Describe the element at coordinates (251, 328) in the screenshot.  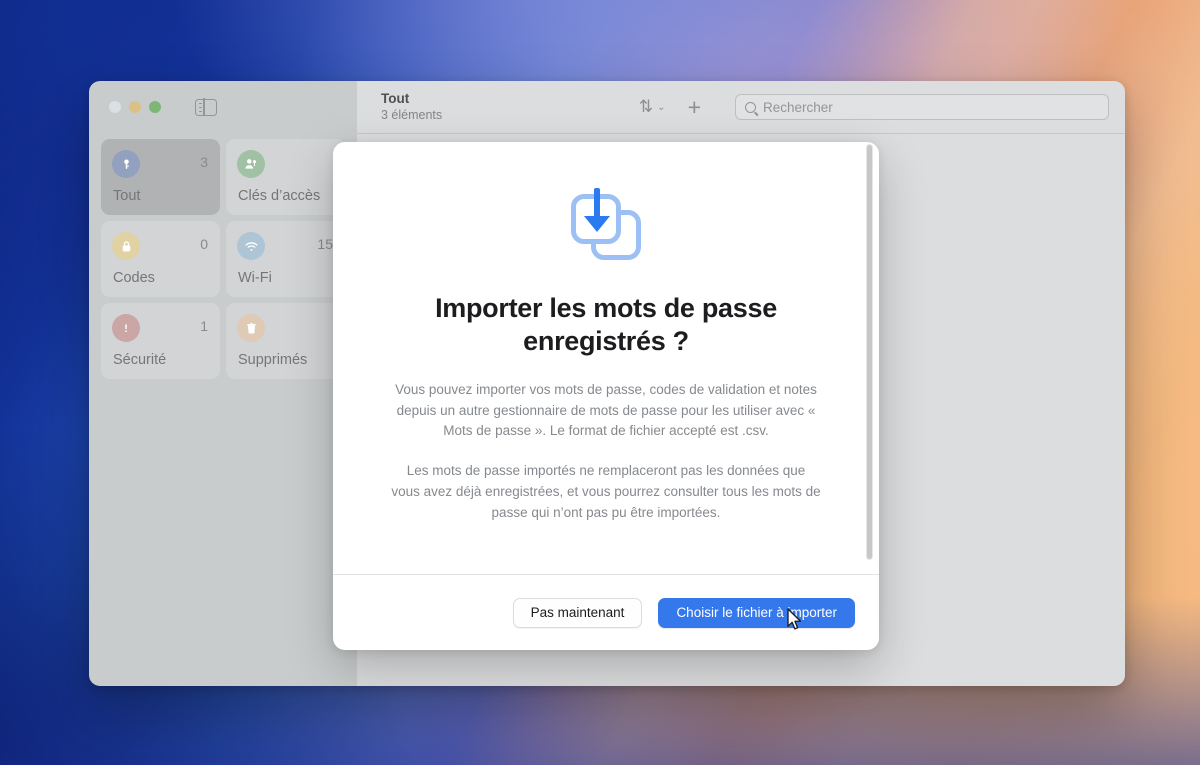
I see `trash-icon` at that location.